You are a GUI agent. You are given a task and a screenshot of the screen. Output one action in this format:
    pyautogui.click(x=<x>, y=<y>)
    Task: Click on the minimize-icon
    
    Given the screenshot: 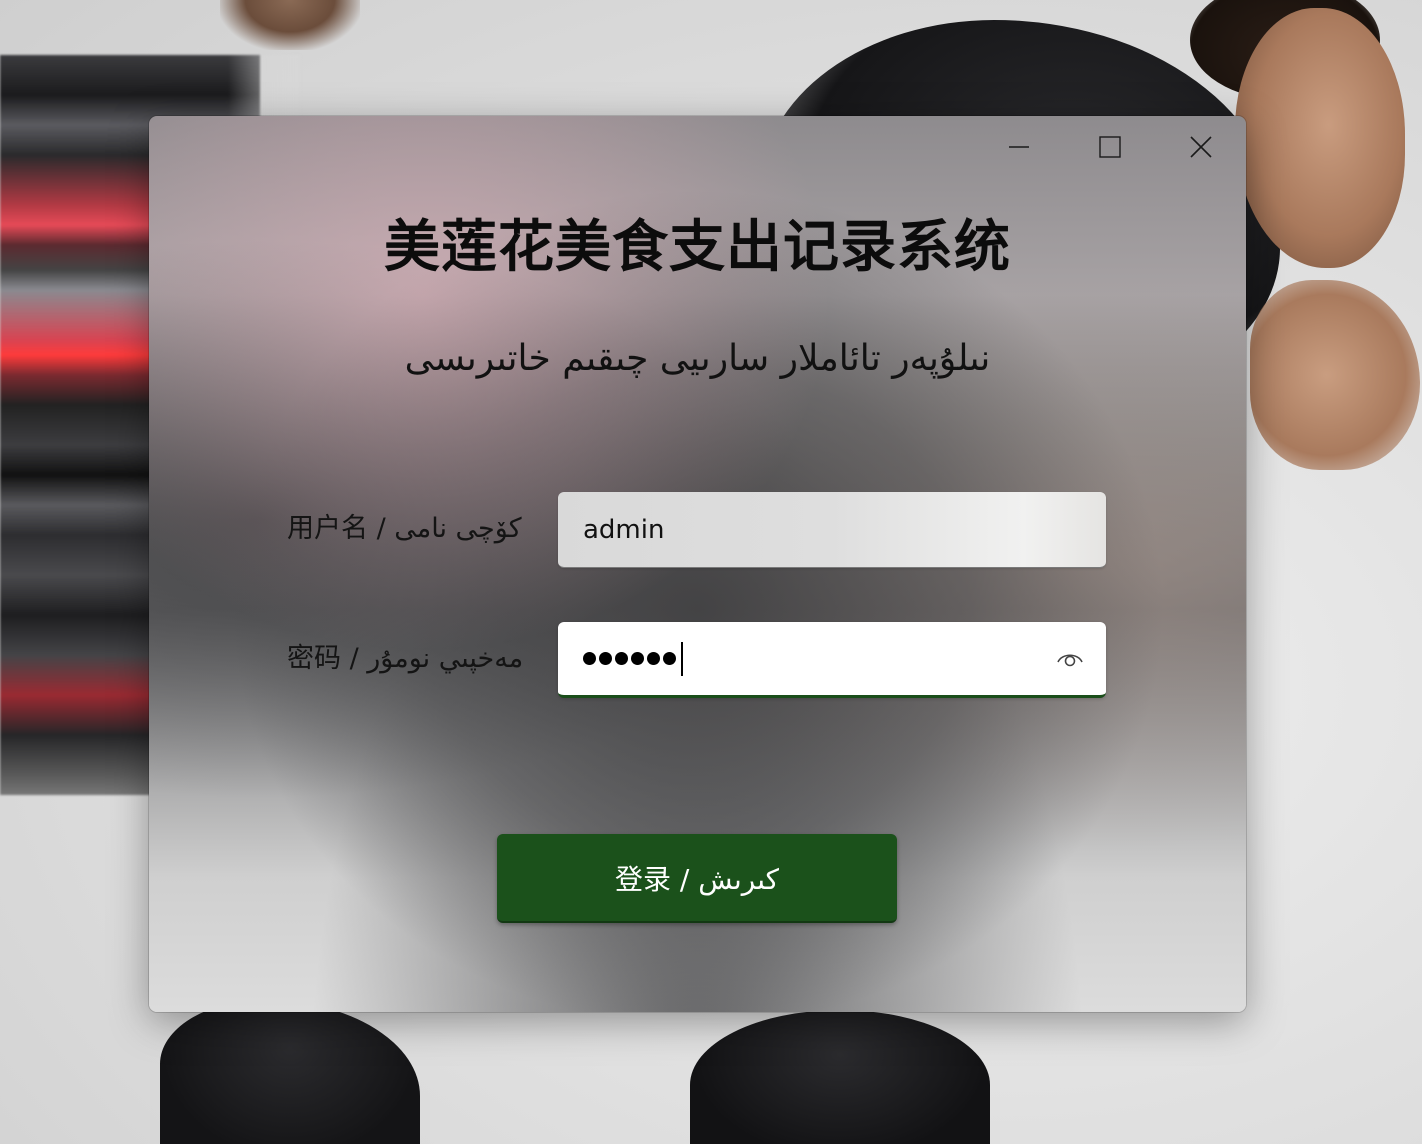 What is the action you would take?
    pyautogui.click(x=1018, y=147)
    